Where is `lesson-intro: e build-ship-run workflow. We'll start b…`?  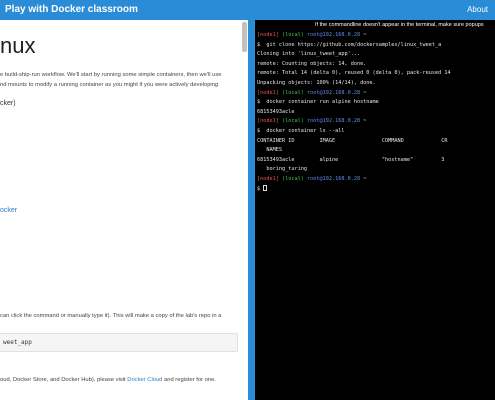 lesson-intro: e build-ship-run workflow. We'll start b… is located at coordinates (120, 80).